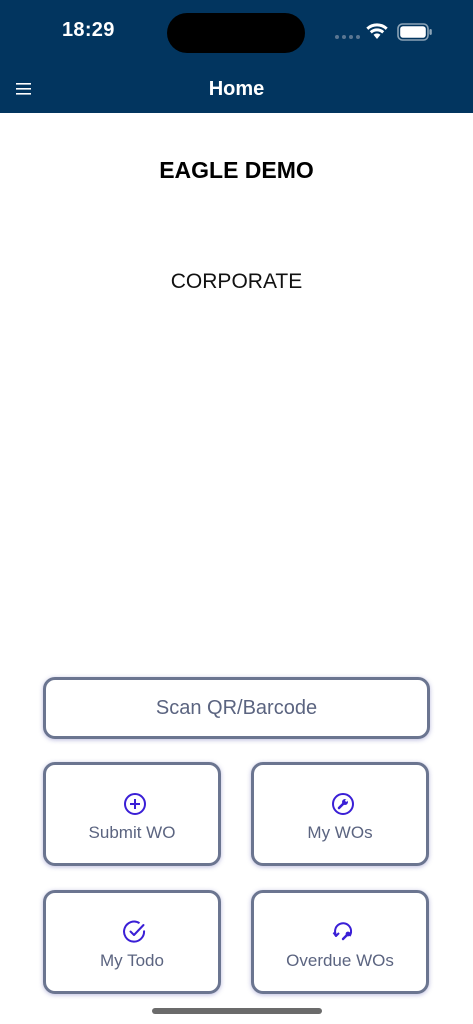  I want to click on my-wos-label: My WOs, so click(340, 832).